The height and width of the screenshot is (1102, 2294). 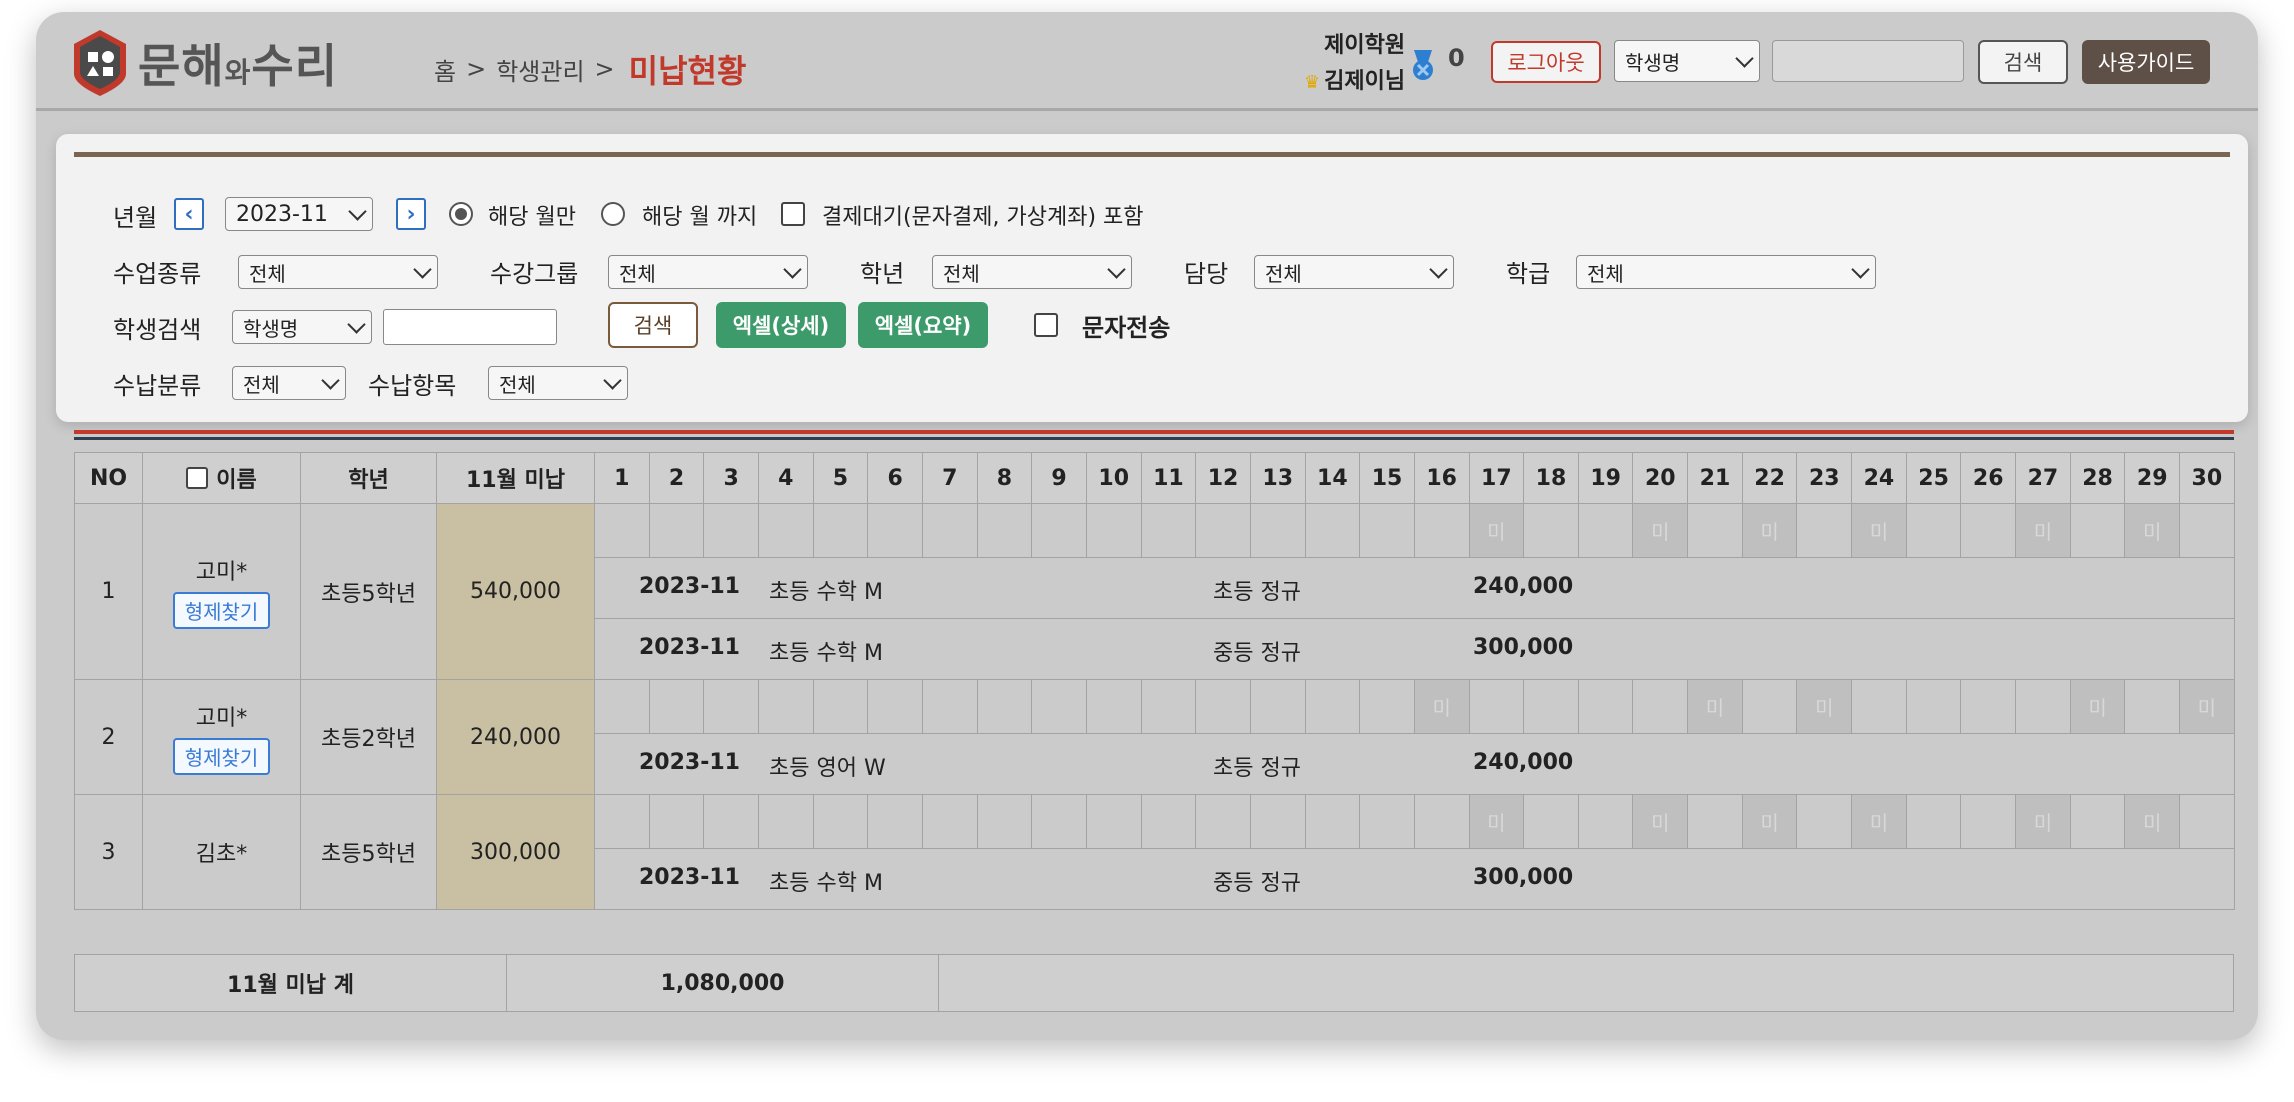 I want to click on col-header-day: 7, so click(x=949, y=478).